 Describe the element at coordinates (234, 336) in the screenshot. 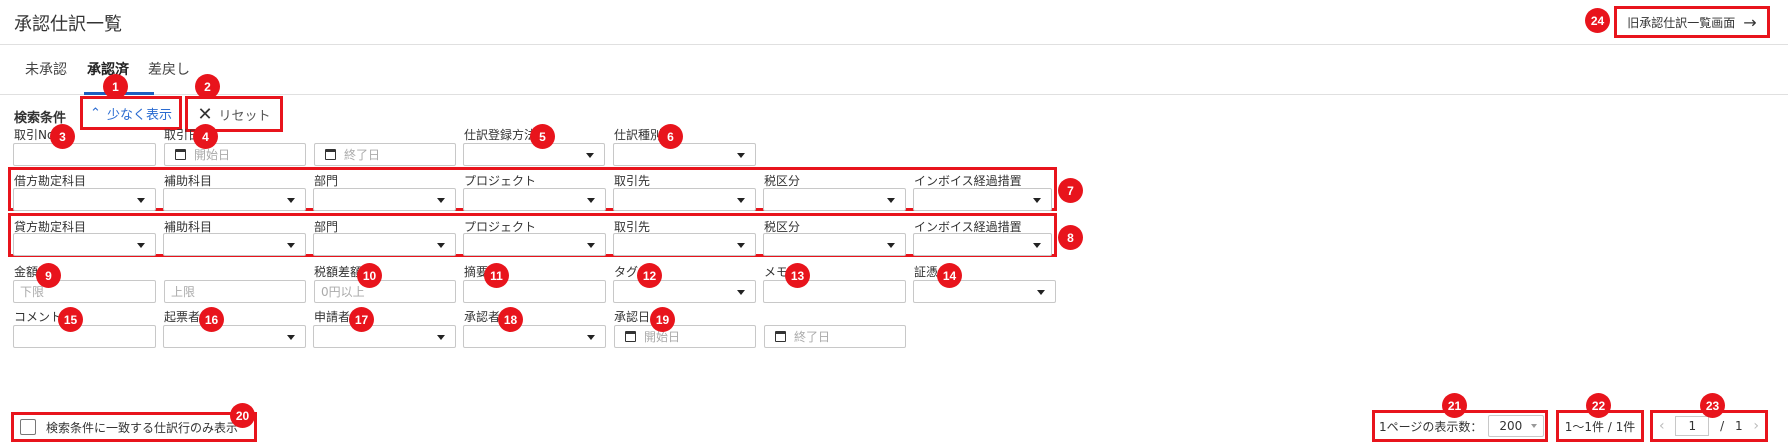

I see `drafter-select` at that location.